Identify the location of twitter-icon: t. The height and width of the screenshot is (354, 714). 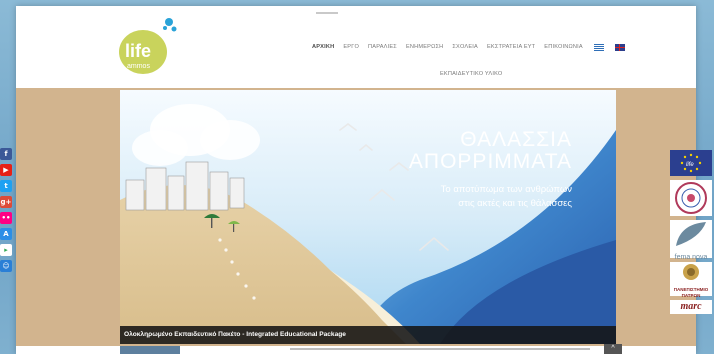
(6, 186).